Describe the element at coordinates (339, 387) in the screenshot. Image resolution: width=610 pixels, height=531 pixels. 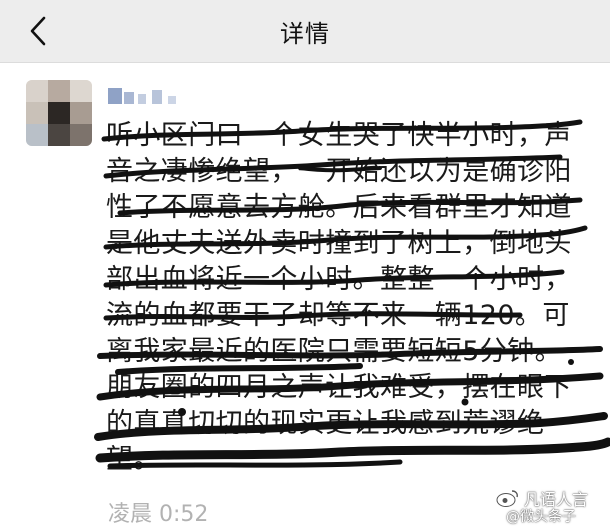
I see `post-text-line: 朋友圈的四月之声让我难受，摆在眼下` at that location.